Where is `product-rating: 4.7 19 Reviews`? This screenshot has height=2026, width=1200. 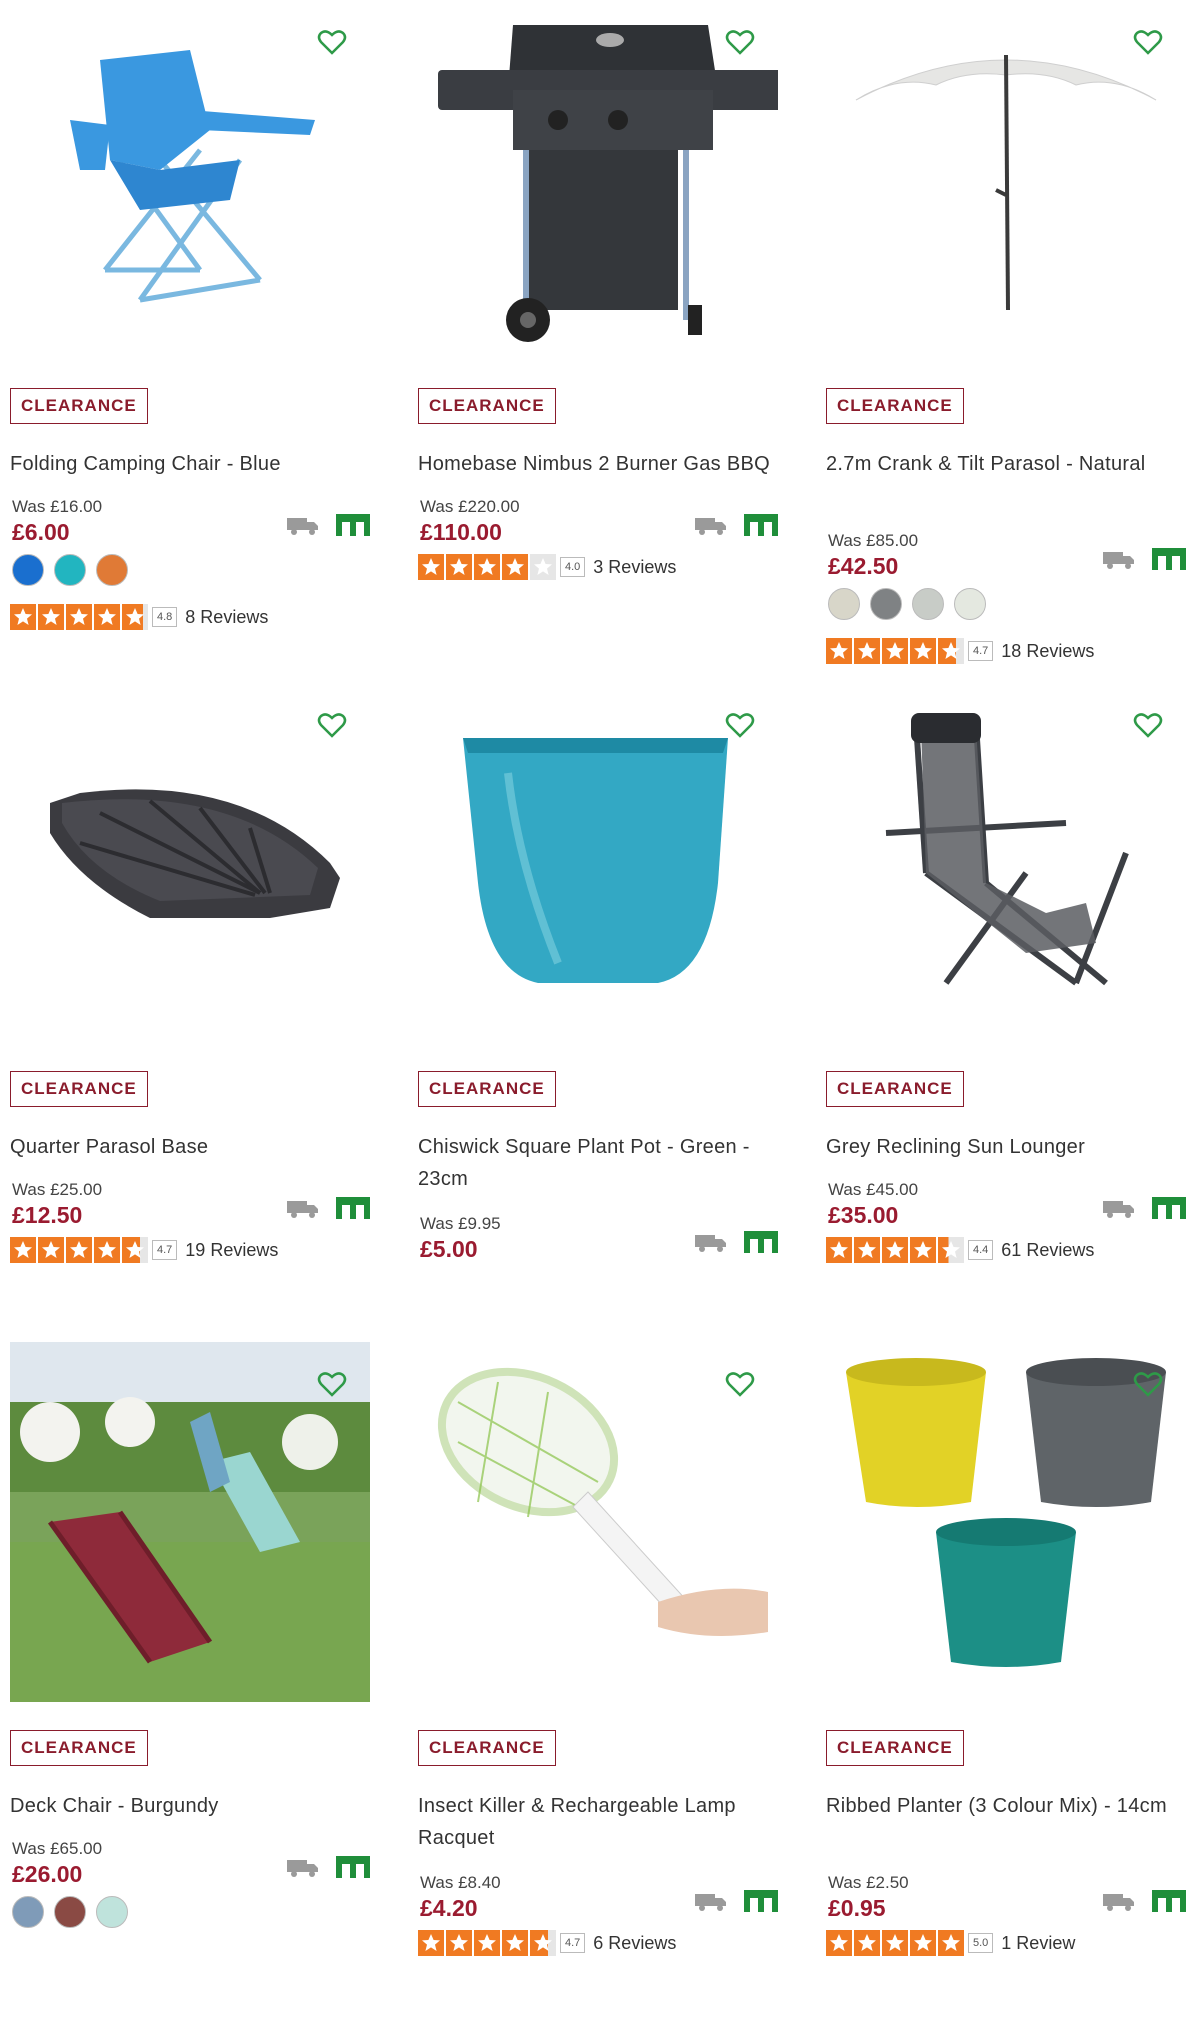 product-rating: 4.7 19 Reviews is located at coordinates (144, 1250).